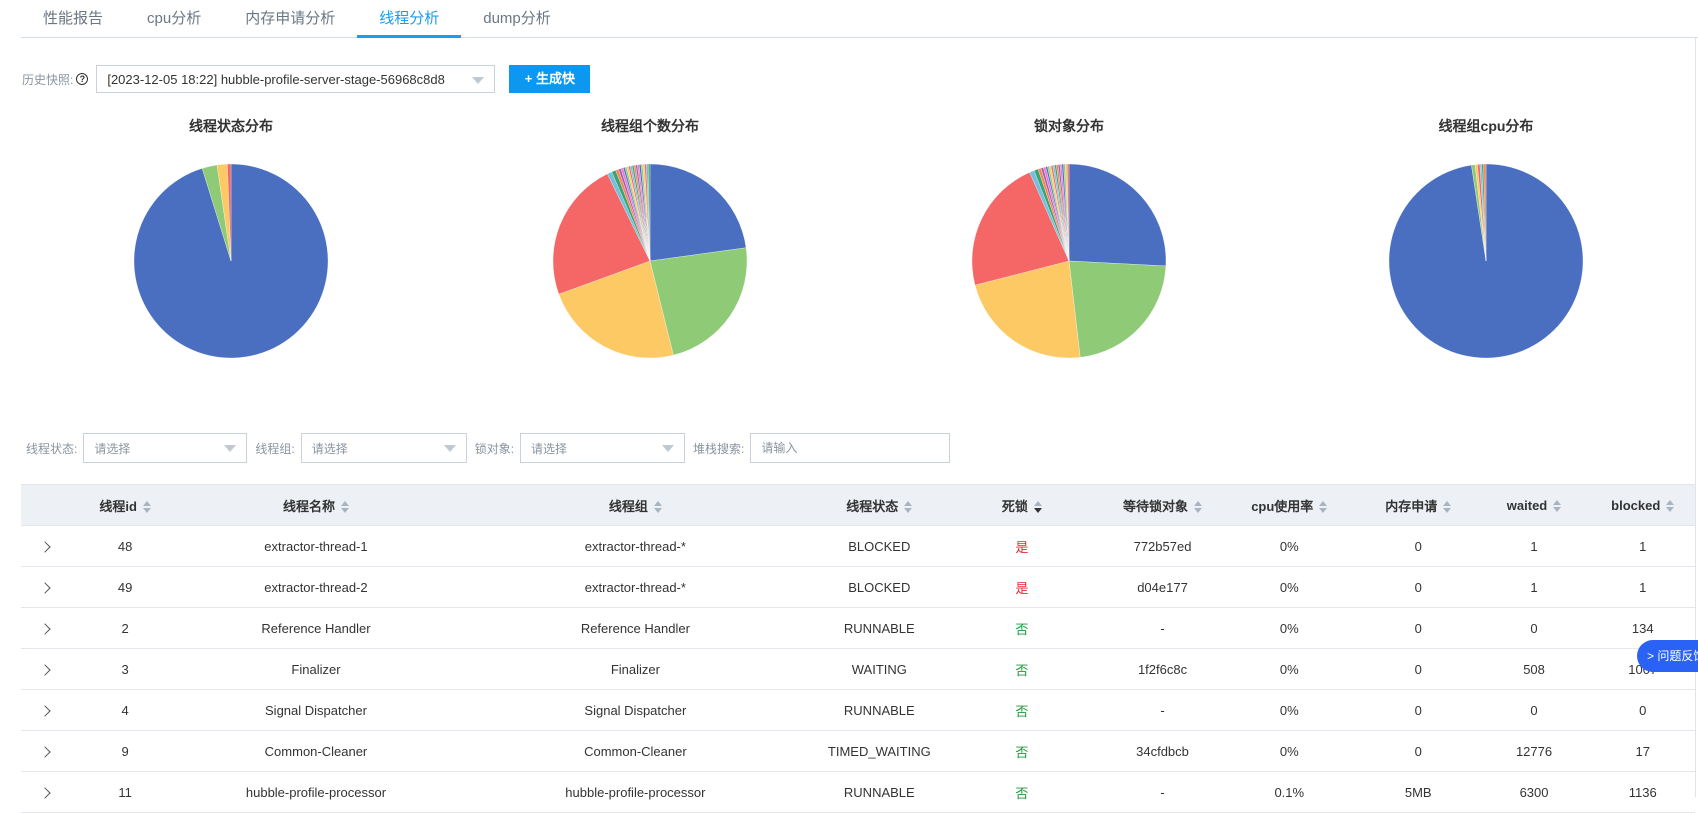 The image size is (1698, 813). What do you see at coordinates (82, 79) in the screenshot?
I see `question-circle-icon: ?` at bounding box center [82, 79].